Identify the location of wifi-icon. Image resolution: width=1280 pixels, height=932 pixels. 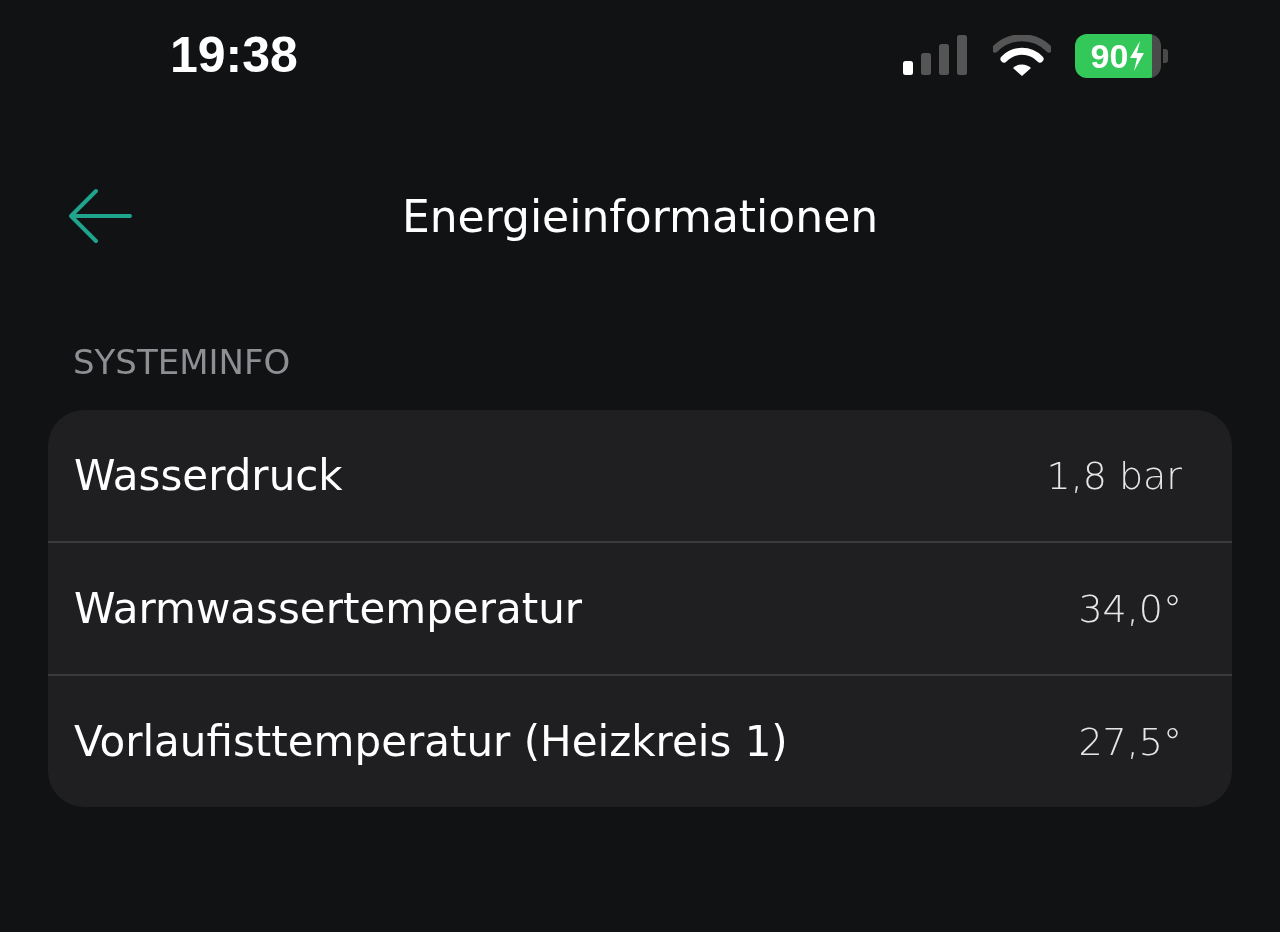
(1022, 56).